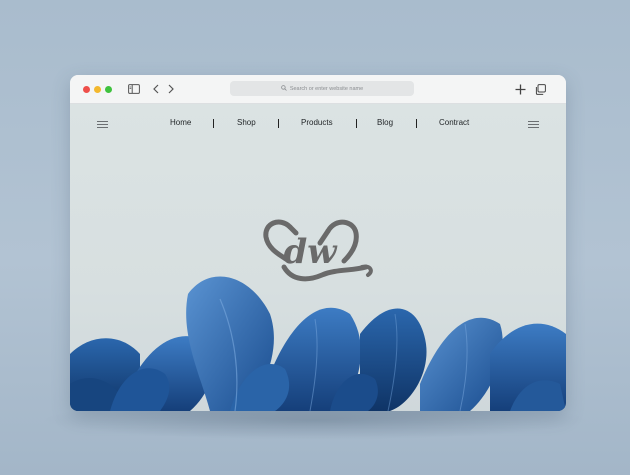  Describe the element at coordinates (180, 122) in the screenshot. I see `nav-item-home: Home` at that location.